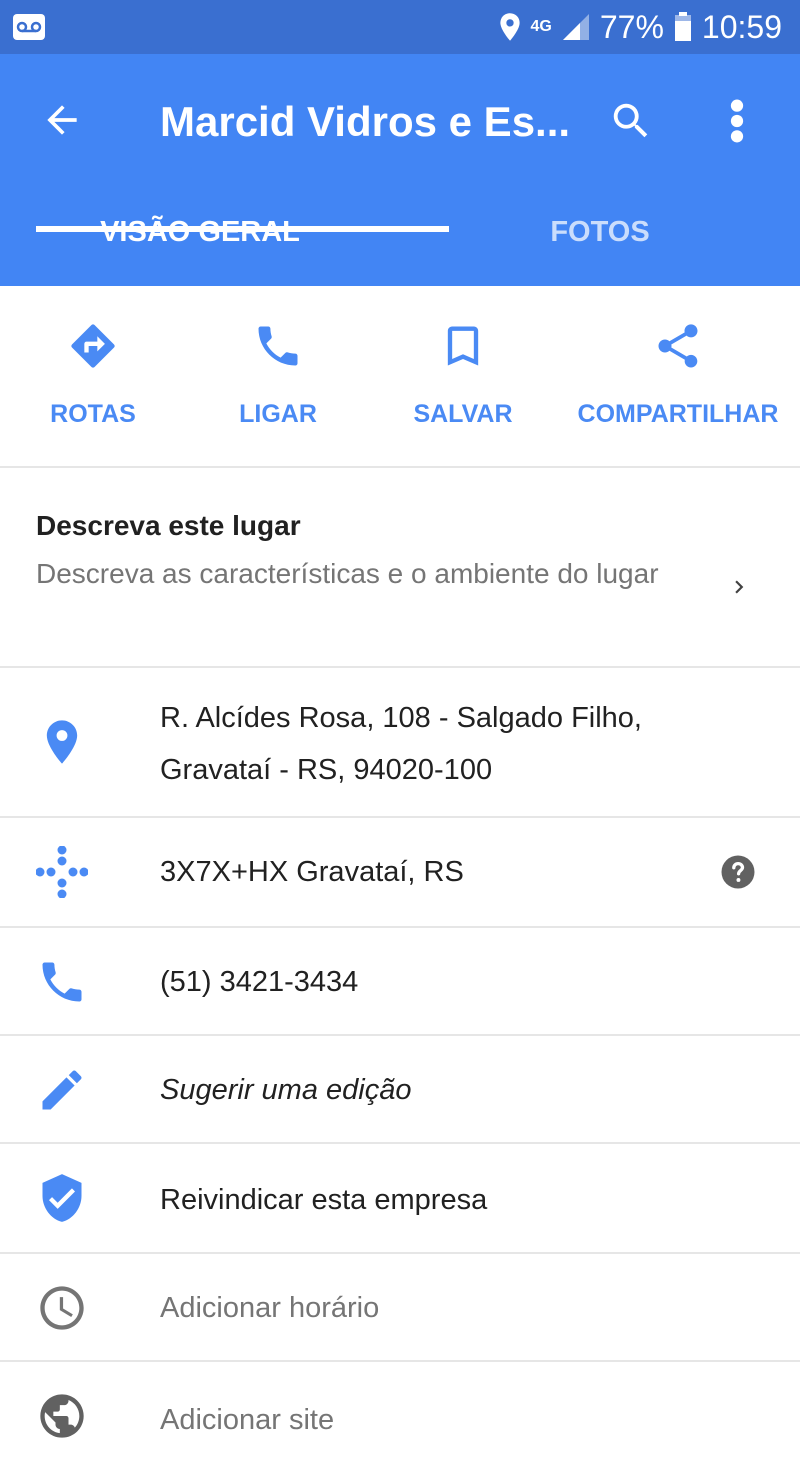 The height and width of the screenshot is (1470, 800). I want to click on clock: 10:59, so click(741, 26).